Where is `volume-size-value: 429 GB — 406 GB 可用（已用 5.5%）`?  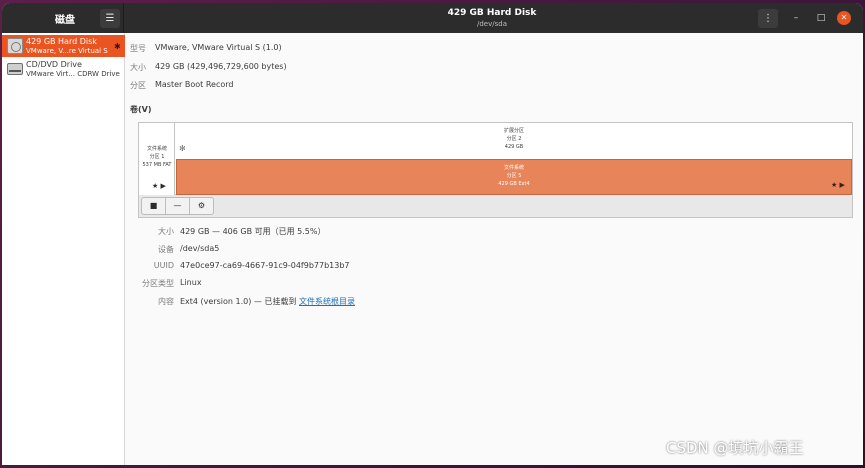
volume-size-value: 429 GB — 406 GB 可用（已用 5.5%） is located at coordinates (253, 231).